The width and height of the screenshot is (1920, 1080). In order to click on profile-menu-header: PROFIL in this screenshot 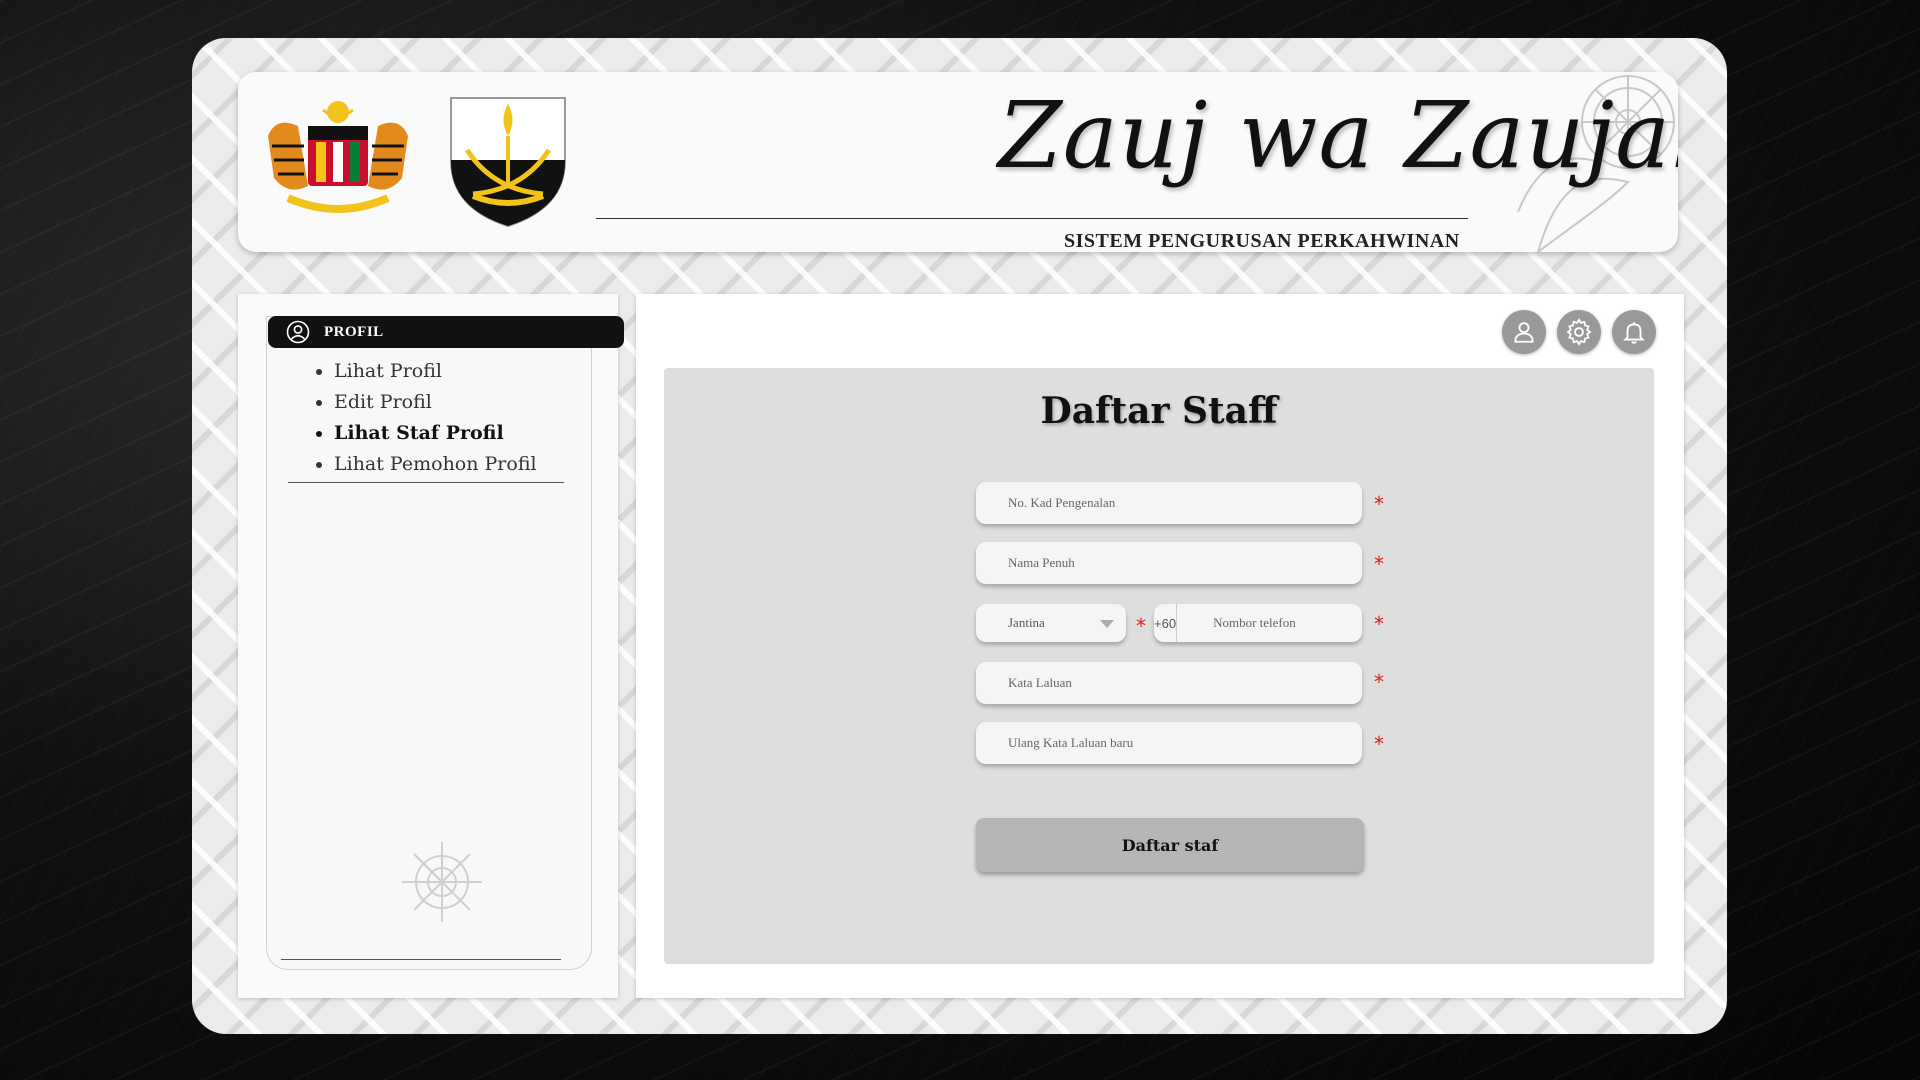, I will do `click(446, 332)`.